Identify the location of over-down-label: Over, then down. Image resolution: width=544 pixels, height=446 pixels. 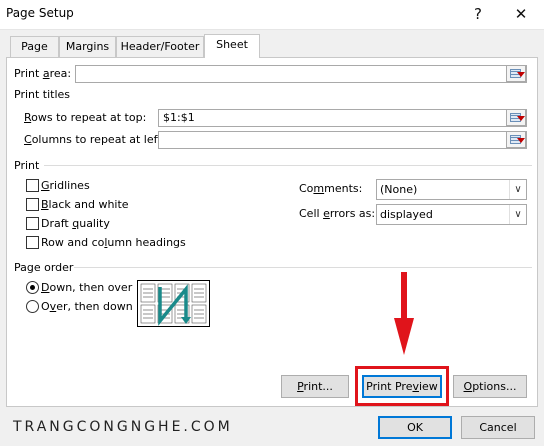
(87, 306).